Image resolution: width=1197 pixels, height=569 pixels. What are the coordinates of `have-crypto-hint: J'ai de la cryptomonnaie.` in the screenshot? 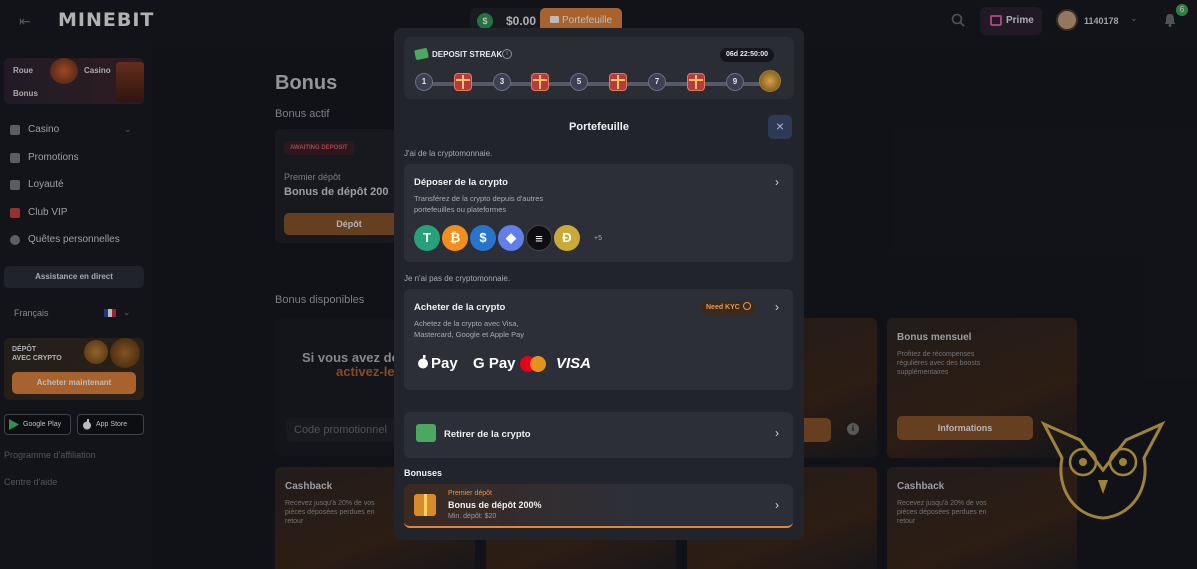 It's located at (448, 153).